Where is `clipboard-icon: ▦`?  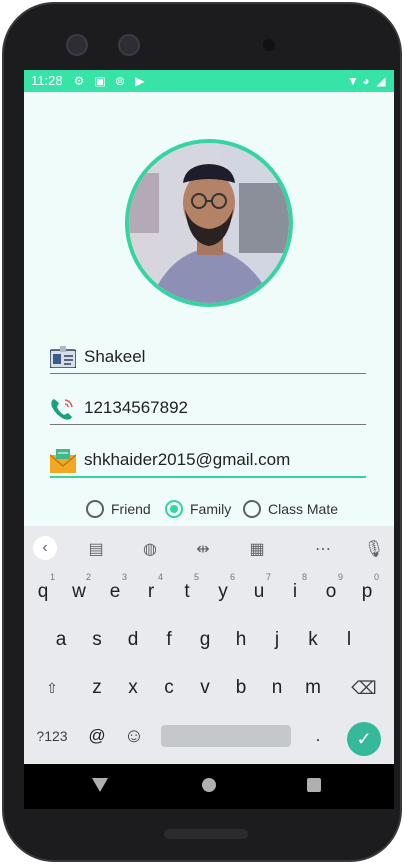
clipboard-icon: ▦ is located at coordinates (257, 549).